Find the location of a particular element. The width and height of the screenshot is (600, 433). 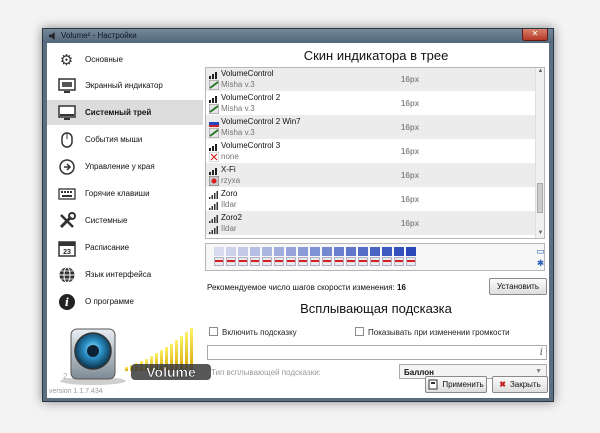

app-logo: Volume 2 is located at coordinates (142, 346).